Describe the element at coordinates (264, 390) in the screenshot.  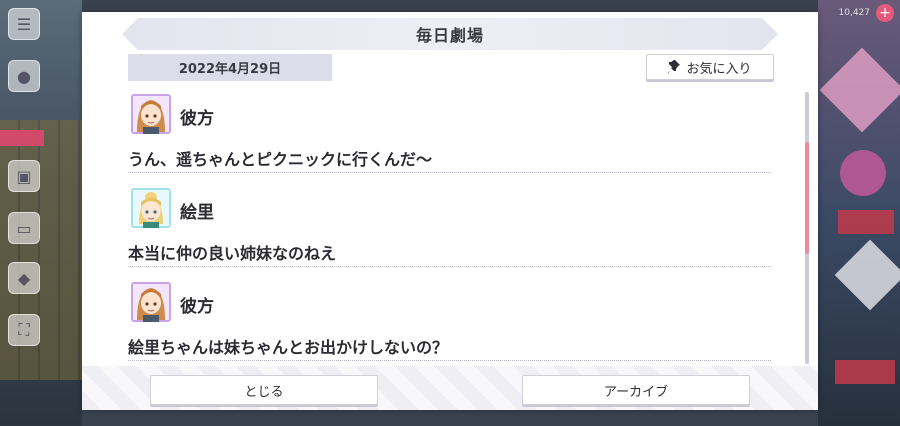
I see `close-button: とじる` at that location.